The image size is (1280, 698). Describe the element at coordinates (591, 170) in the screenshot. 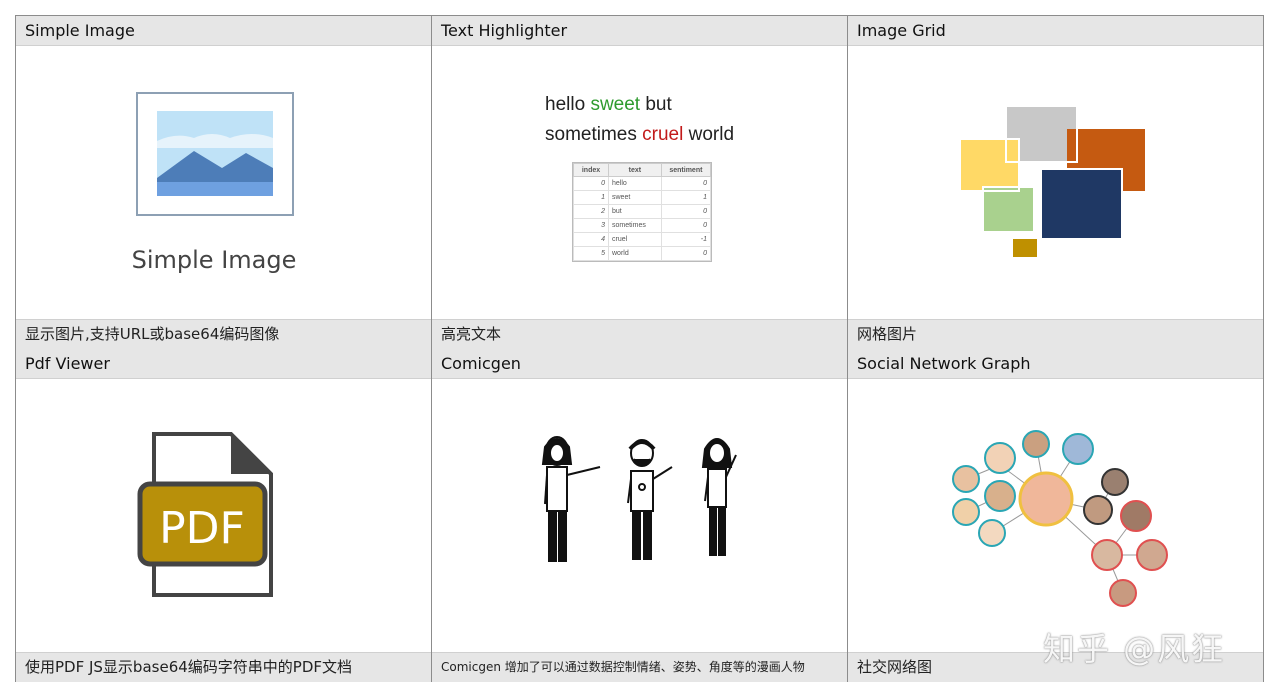

I see `column-header-index: index` at that location.